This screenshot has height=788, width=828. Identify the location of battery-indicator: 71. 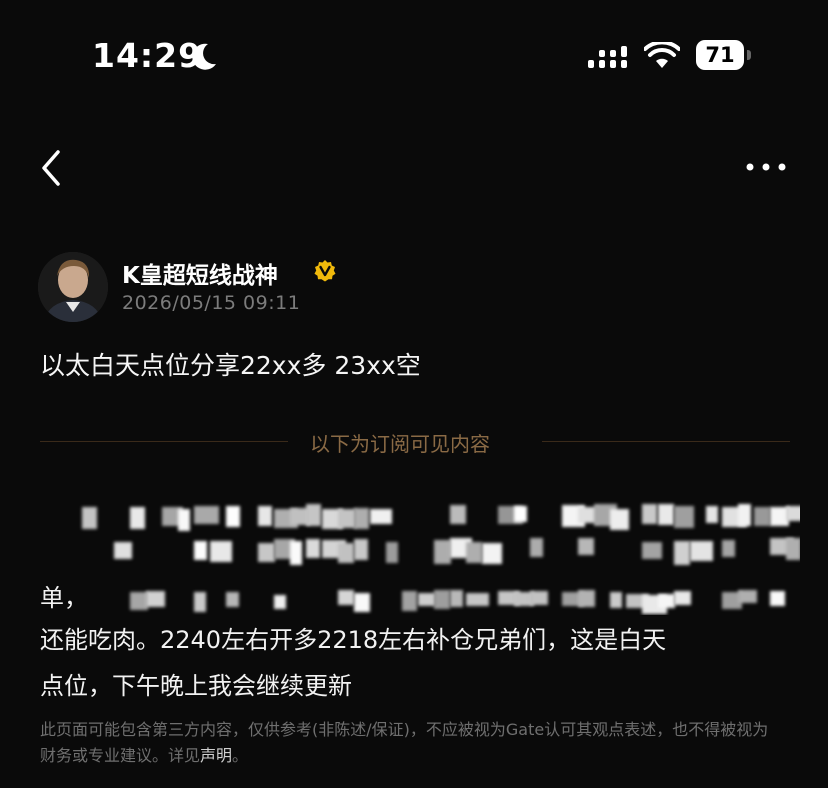
(723, 55).